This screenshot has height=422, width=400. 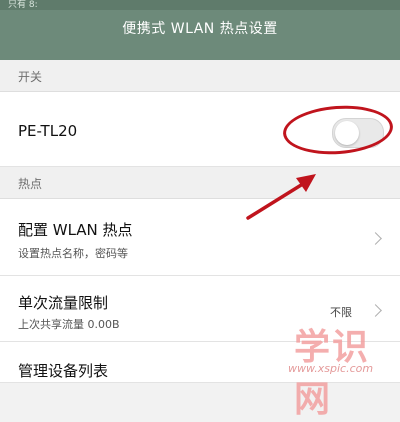 I want to click on section-label-hotspot: 热点, so click(x=30, y=184).